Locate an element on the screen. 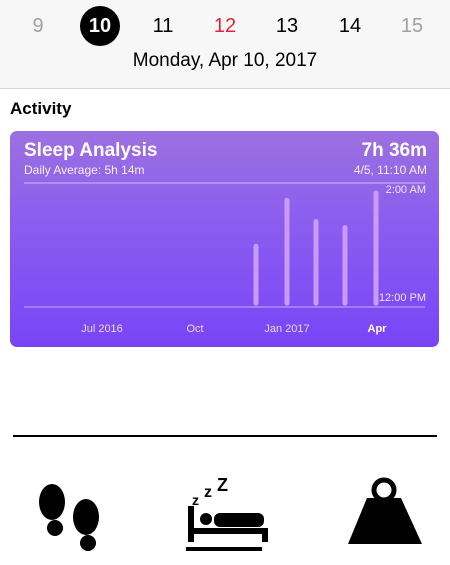  x-tick-label: Jul 2016 is located at coordinates (102, 329).